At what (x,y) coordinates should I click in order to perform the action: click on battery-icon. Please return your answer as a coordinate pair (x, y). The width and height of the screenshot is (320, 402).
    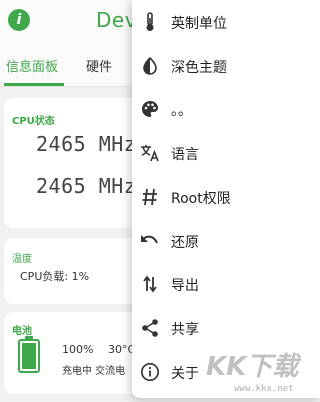
    Looking at the image, I should click on (29, 354).